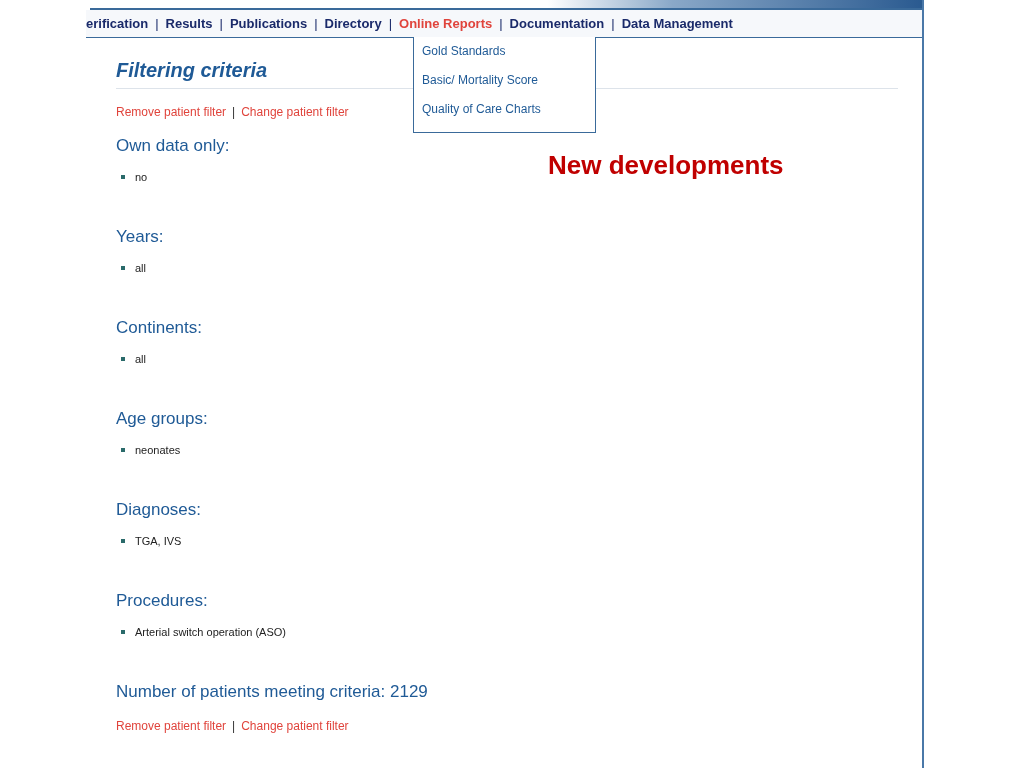  I want to click on menu-item: Gold Standards, so click(504, 56).